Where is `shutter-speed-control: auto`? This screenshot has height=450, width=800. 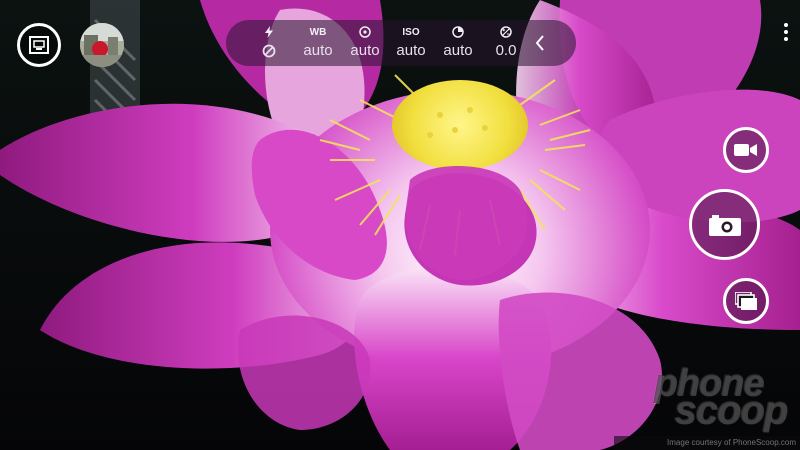 shutter-speed-control: auto is located at coordinates (458, 43).